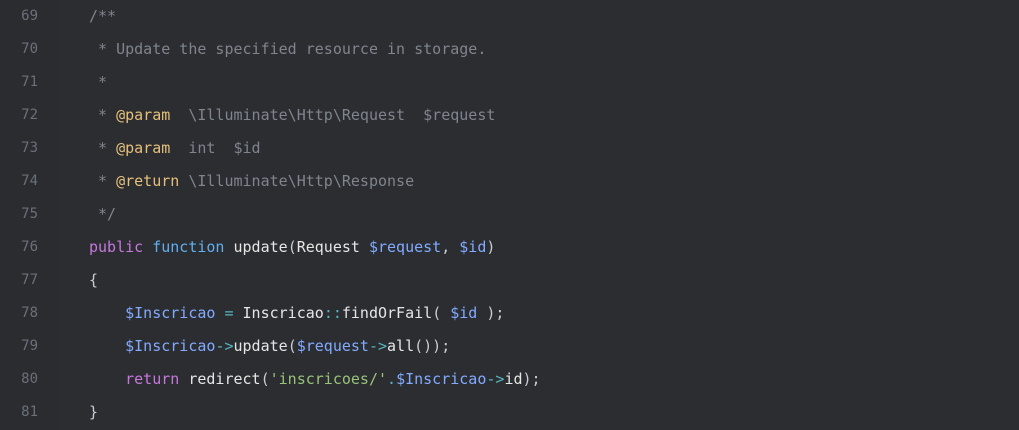 The image size is (1019, 430). I want to click on code-token: function, so click(188, 247).